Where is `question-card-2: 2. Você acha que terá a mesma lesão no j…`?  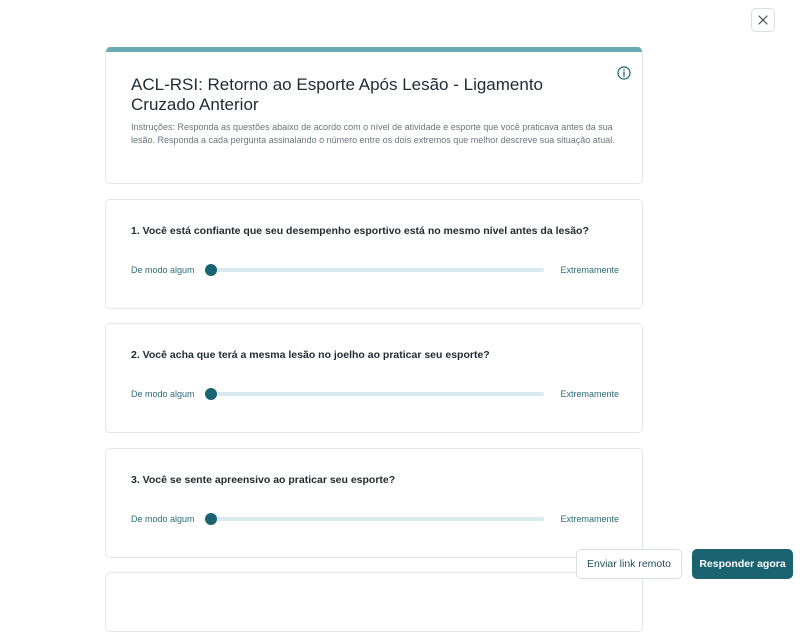
question-card-2: 2. Você acha que terá a mesma lesão no j… is located at coordinates (374, 378).